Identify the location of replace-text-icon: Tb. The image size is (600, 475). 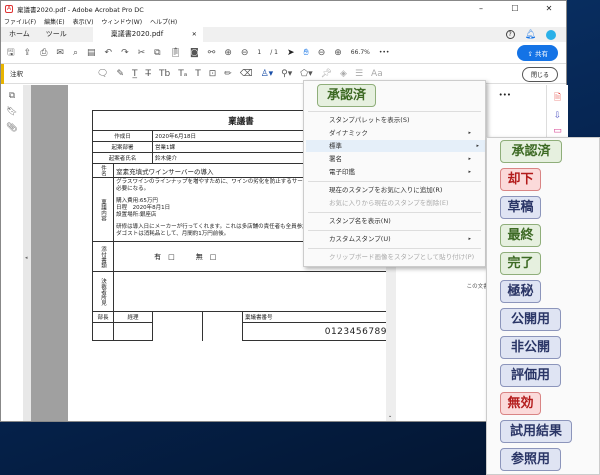
(164, 74).